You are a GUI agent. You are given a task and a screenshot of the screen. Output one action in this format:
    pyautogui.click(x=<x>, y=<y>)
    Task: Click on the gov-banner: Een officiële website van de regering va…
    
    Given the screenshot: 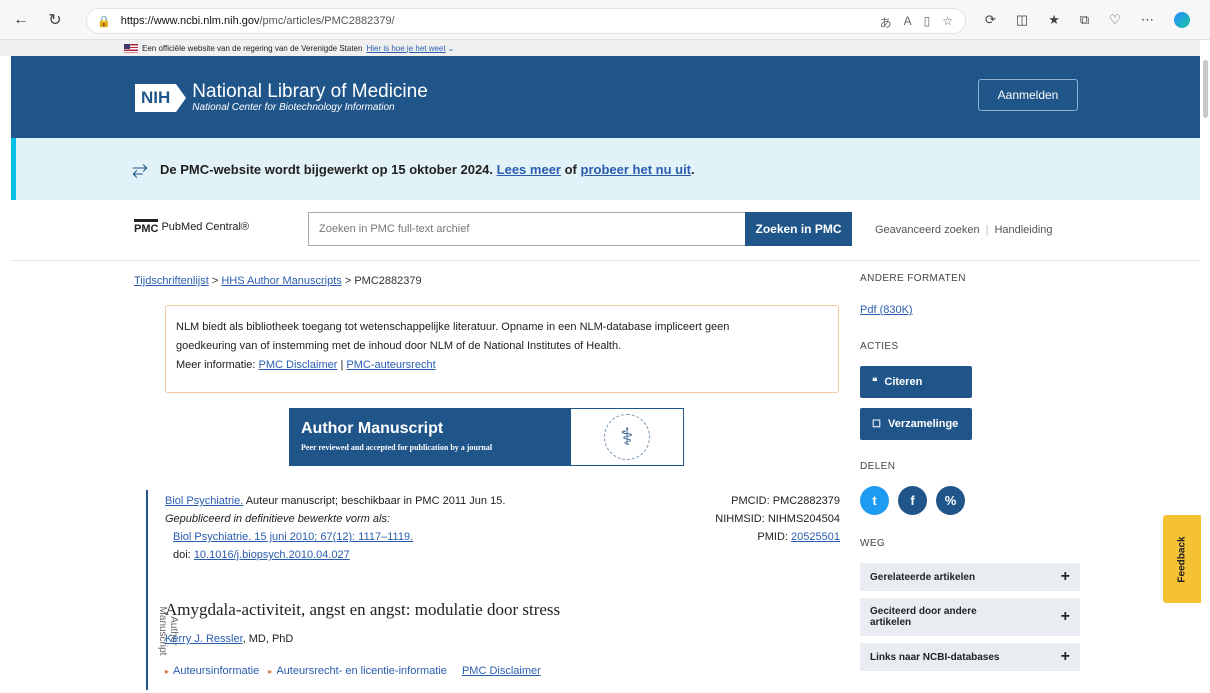 What is the action you would take?
    pyautogui.click(x=600, y=48)
    